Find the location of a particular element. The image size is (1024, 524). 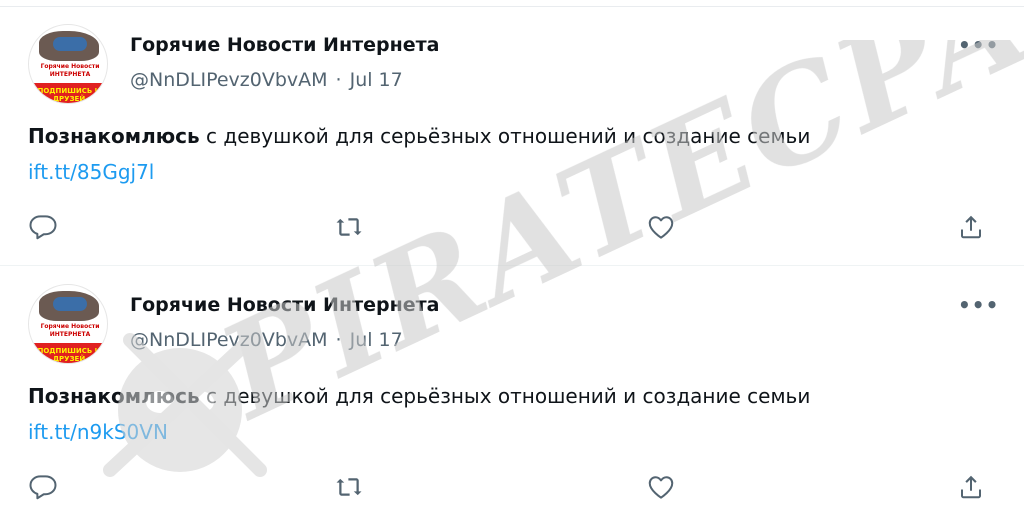

tweet-link: ift.tt/85Ggj7l is located at coordinates (91, 172).